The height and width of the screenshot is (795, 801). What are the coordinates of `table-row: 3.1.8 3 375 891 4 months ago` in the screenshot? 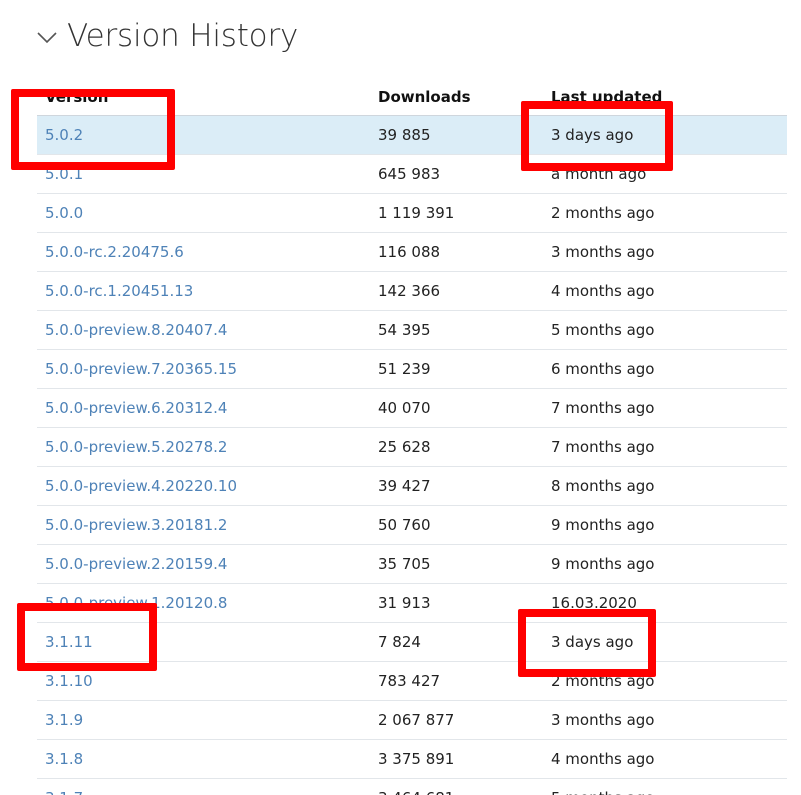 It's located at (412, 759).